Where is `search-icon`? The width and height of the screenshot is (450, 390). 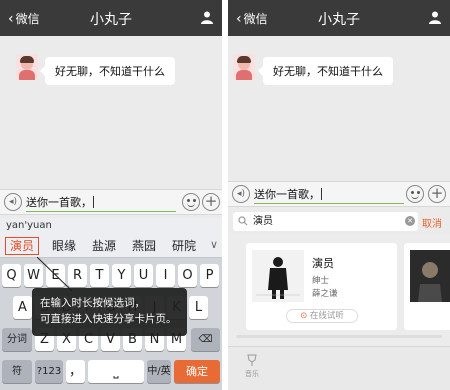
search-icon is located at coordinates (243, 221).